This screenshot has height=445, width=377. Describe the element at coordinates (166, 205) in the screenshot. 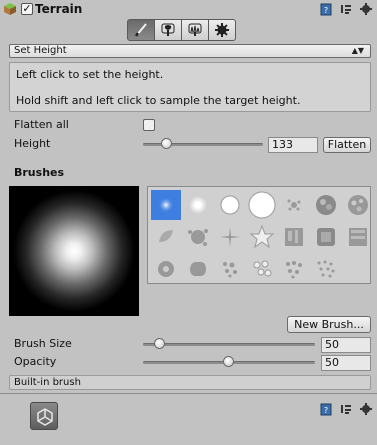

I see `brush-soft-round-selected` at that location.